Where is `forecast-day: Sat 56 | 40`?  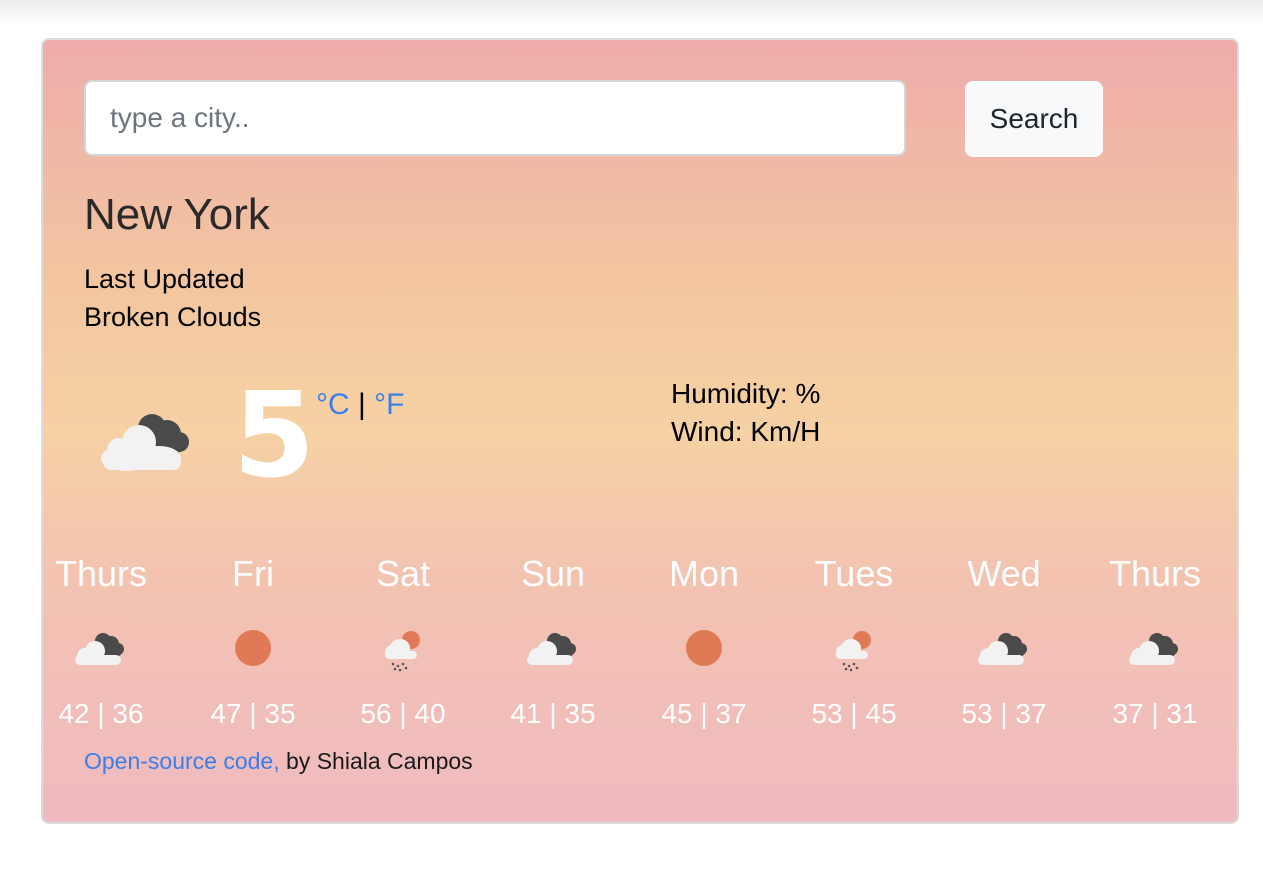 forecast-day: Sat 56 | 40 is located at coordinates (403, 641).